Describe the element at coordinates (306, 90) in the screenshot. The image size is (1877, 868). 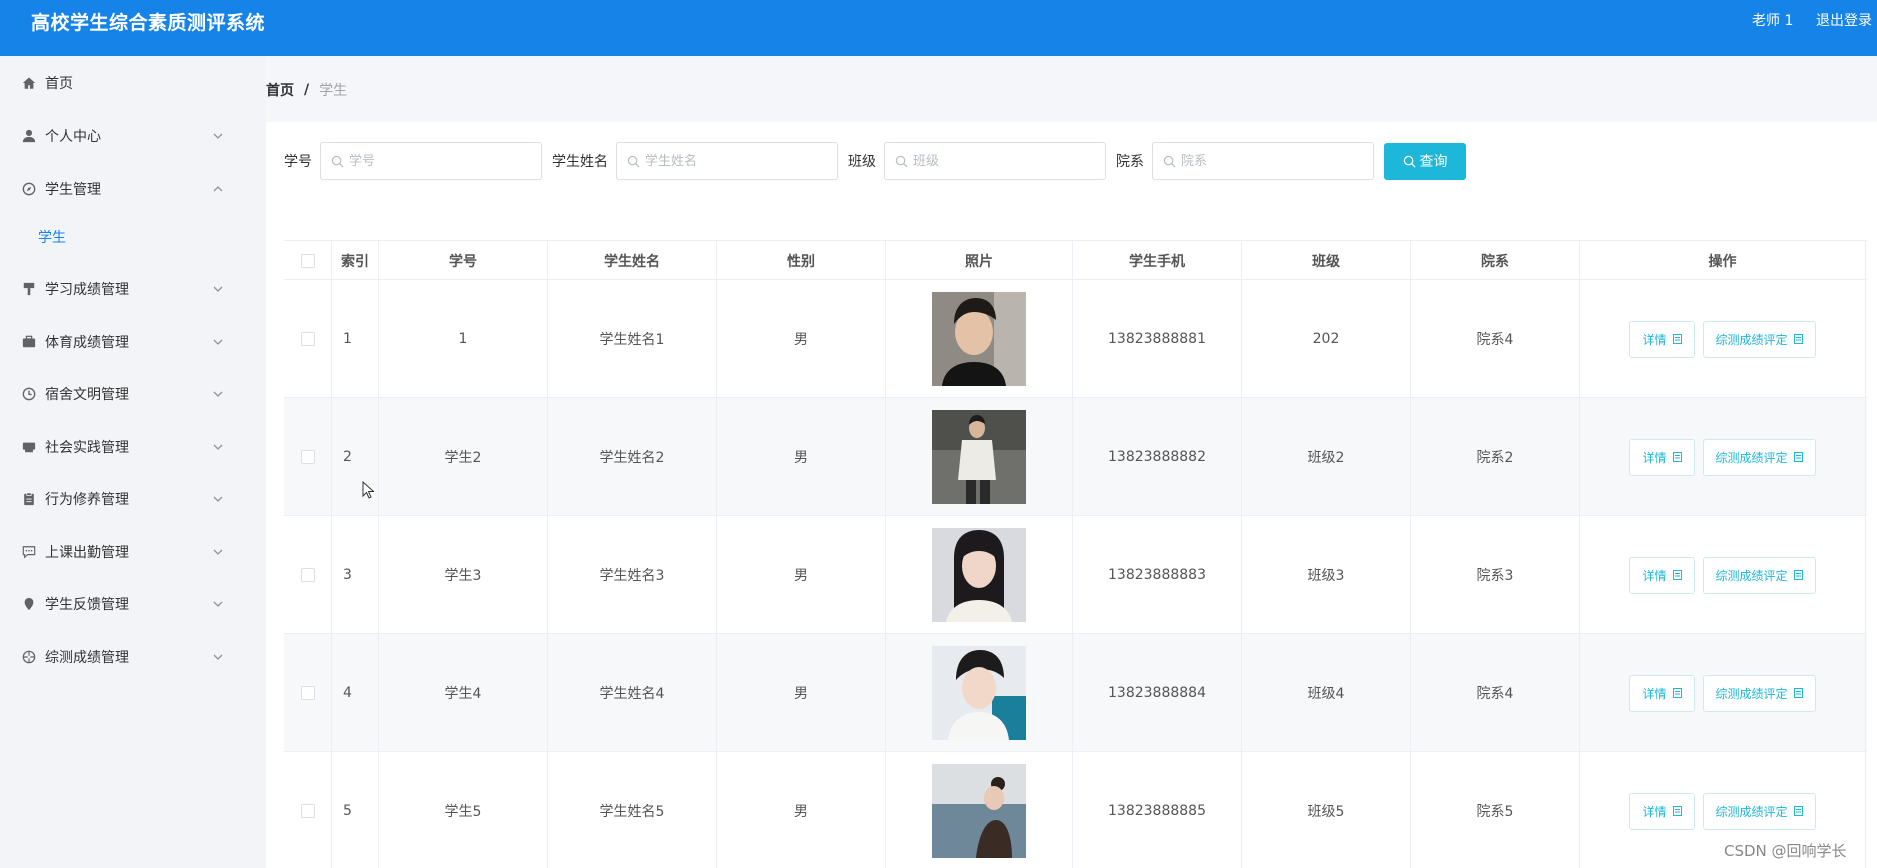
I see `breadcrumb: 首页 / 学生` at that location.